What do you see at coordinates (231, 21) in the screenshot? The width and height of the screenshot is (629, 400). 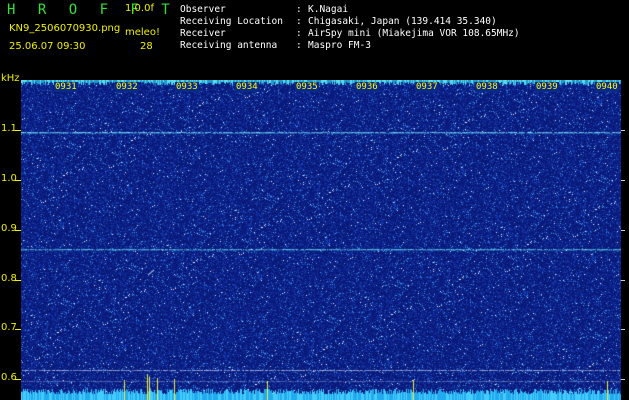 I see `info-label-location: Receiving Location` at bounding box center [231, 21].